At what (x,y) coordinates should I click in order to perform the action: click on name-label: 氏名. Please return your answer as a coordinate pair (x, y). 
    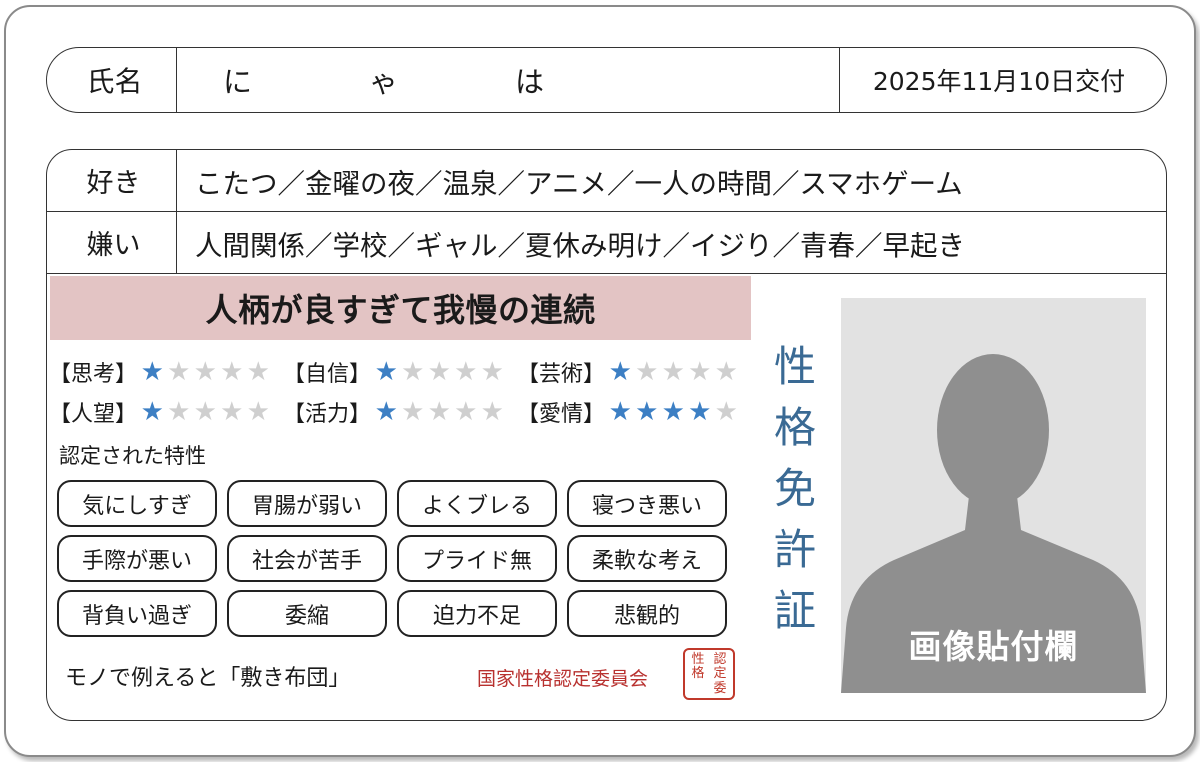
    Looking at the image, I should click on (112, 80).